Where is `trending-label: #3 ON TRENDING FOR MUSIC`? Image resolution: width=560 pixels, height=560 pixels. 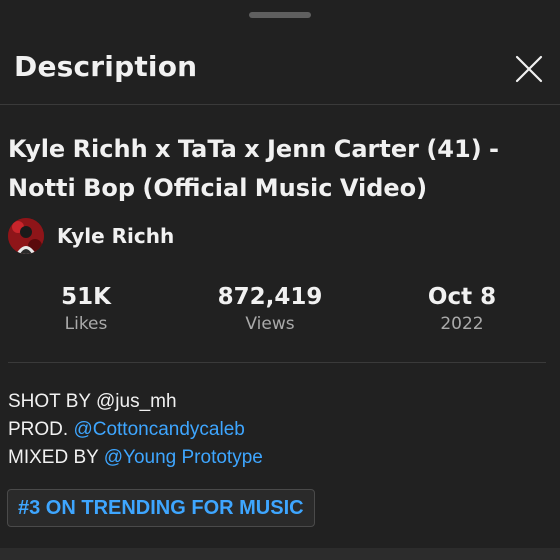
trending-label: #3 ON TRENDING FOR MUSIC is located at coordinates (161, 507).